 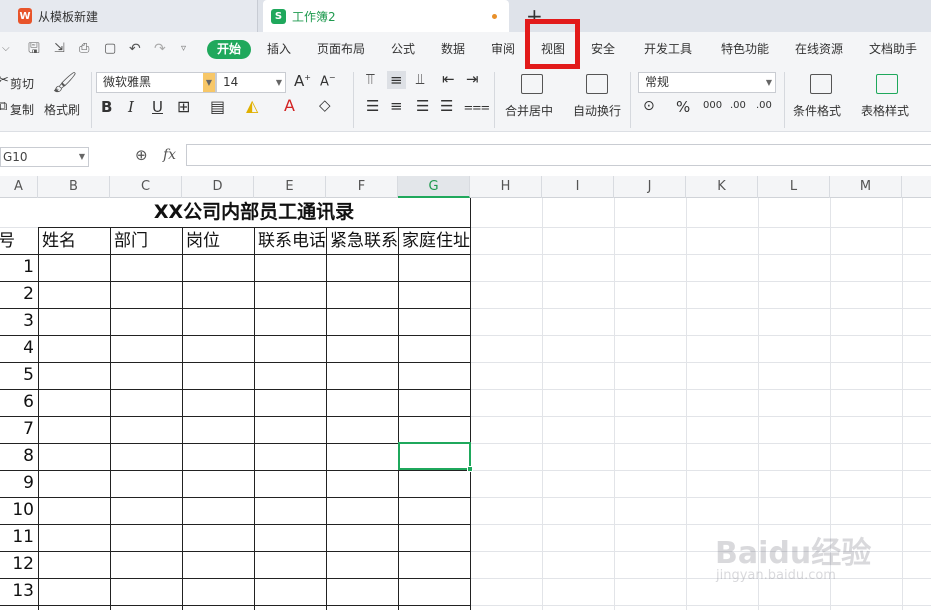 What do you see at coordinates (403, 49) in the screenshot?
I see `menu-formulas: 公式` at bounding box center [403, 49].